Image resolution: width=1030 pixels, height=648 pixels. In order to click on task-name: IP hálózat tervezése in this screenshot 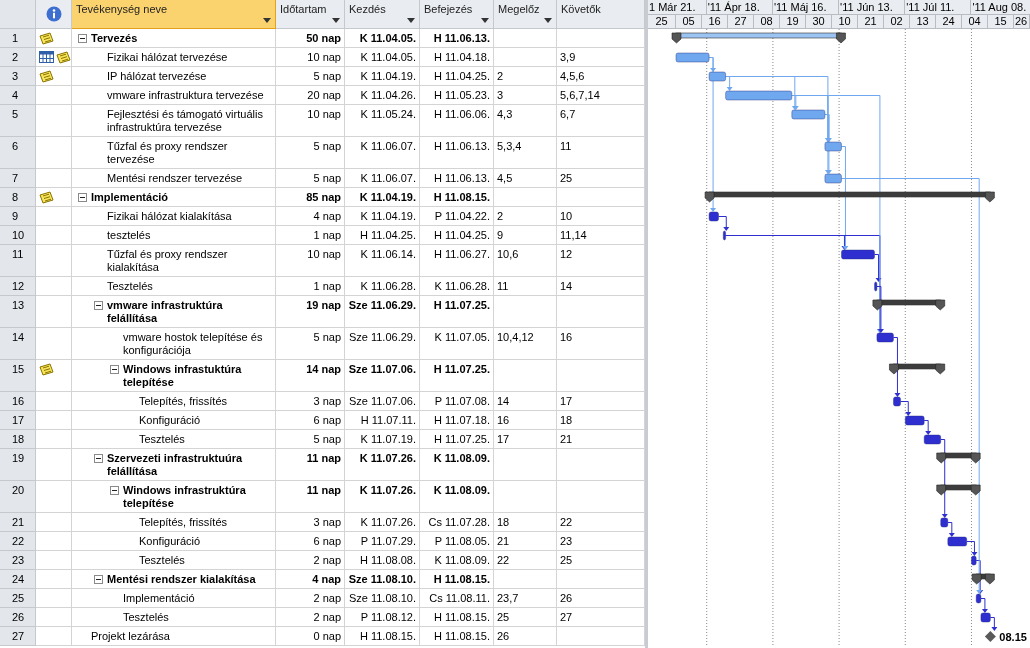, I will do `click(157, 76)`.